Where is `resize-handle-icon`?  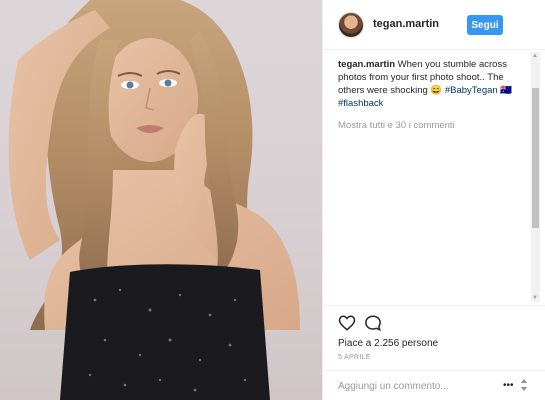 resize-handle-icon is located at coordinates (524, 385).